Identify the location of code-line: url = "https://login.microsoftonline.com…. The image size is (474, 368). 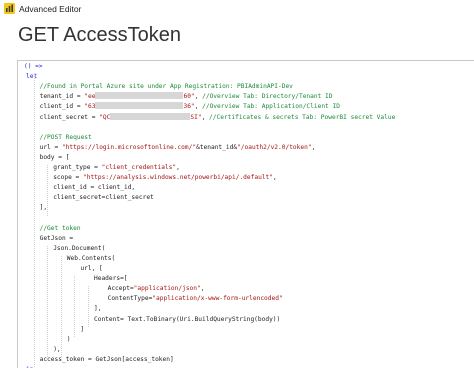
(178, 148).